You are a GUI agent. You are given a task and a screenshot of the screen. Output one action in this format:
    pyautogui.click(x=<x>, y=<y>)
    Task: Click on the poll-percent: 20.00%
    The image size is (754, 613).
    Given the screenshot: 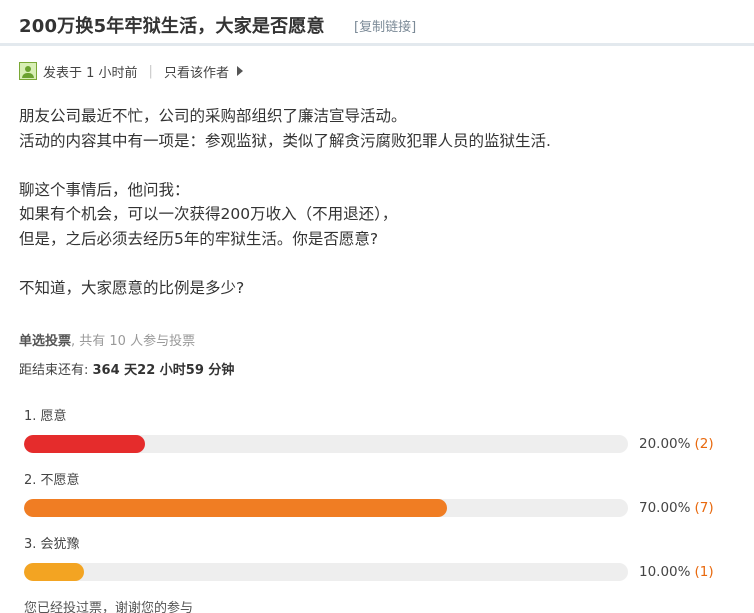 What is the action you would take?
    pyautogui.click(x=665, y=444)
    